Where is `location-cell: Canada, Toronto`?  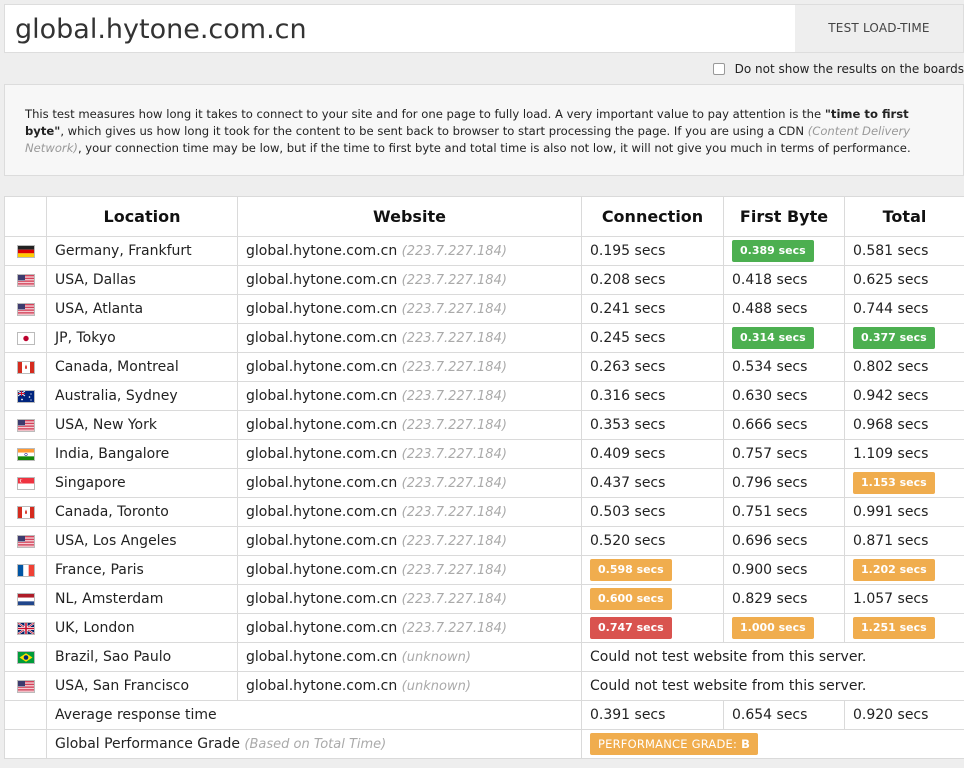 location-cell: Canada, Toronto is located at coordinates (142, 512).